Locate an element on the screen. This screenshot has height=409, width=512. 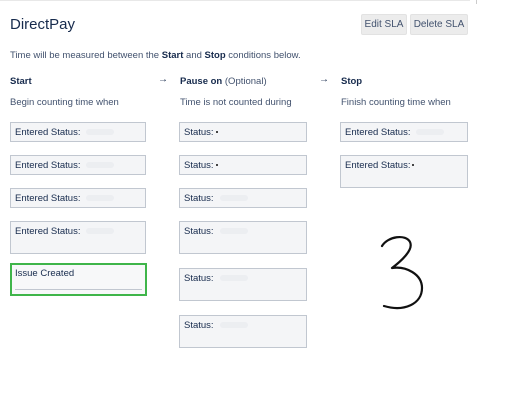
intro-middle: and is located at coordinates (194, 55).